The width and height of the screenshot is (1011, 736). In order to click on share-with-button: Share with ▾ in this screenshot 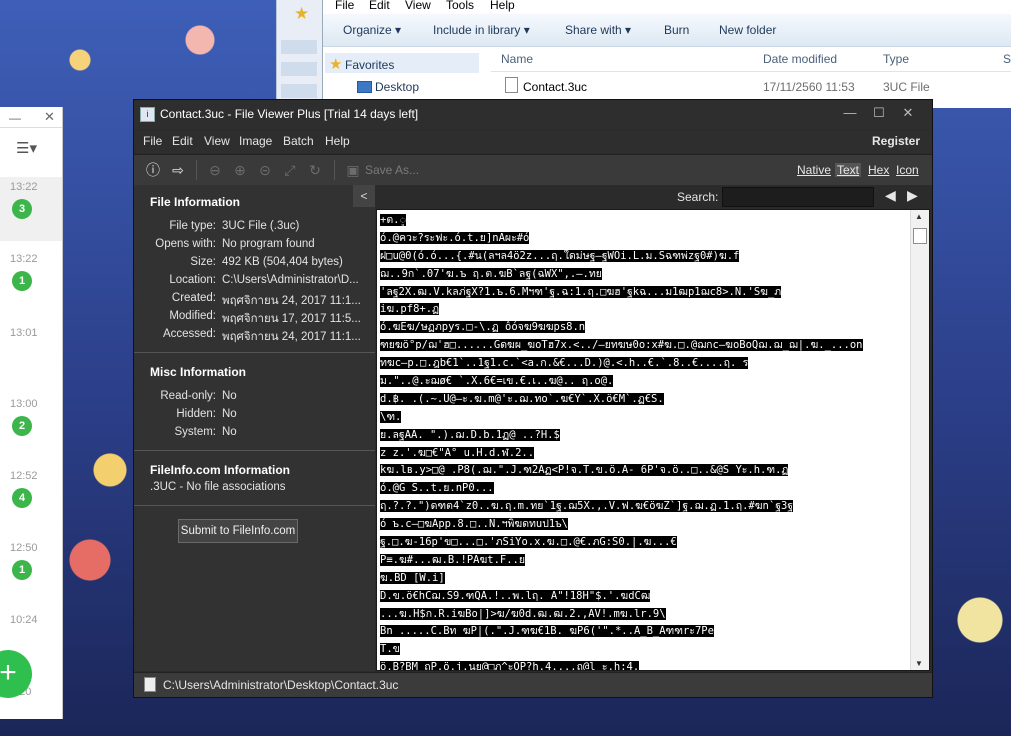, I will do `click(598, 30)`.